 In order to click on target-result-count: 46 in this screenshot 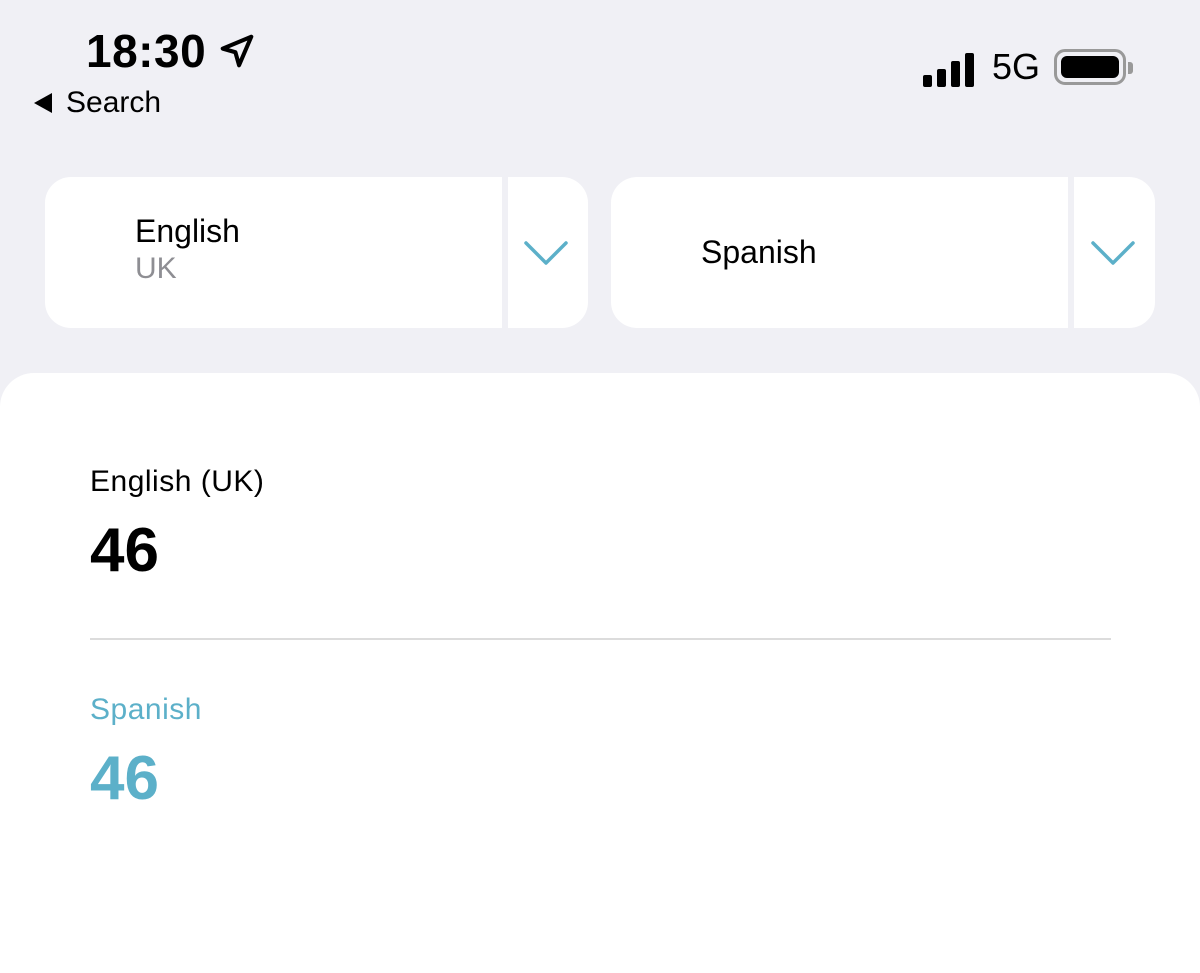, I will do `click(124, 778)`.